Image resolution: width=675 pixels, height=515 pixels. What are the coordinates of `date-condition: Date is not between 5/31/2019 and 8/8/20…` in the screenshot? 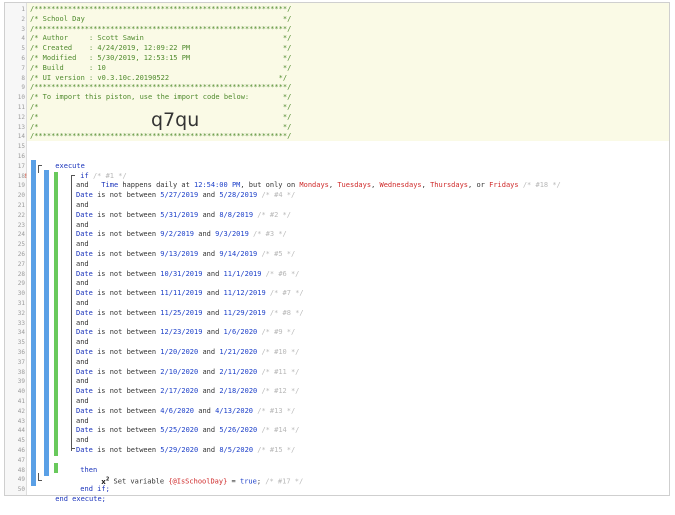 It's located at (375, 216).